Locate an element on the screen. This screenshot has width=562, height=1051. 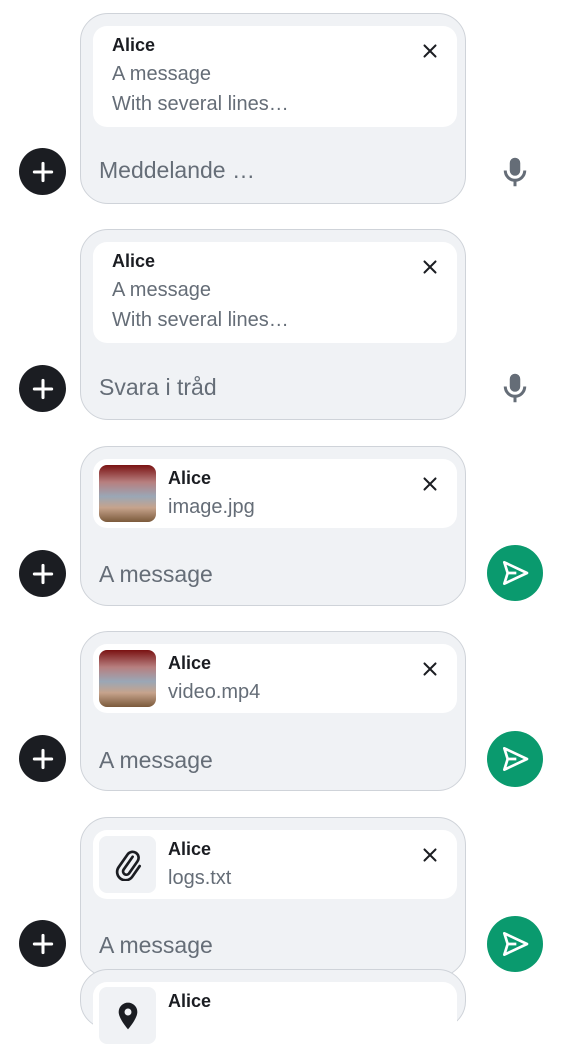
attachment-filename: image.jpg is located at coordinates (211, 507).